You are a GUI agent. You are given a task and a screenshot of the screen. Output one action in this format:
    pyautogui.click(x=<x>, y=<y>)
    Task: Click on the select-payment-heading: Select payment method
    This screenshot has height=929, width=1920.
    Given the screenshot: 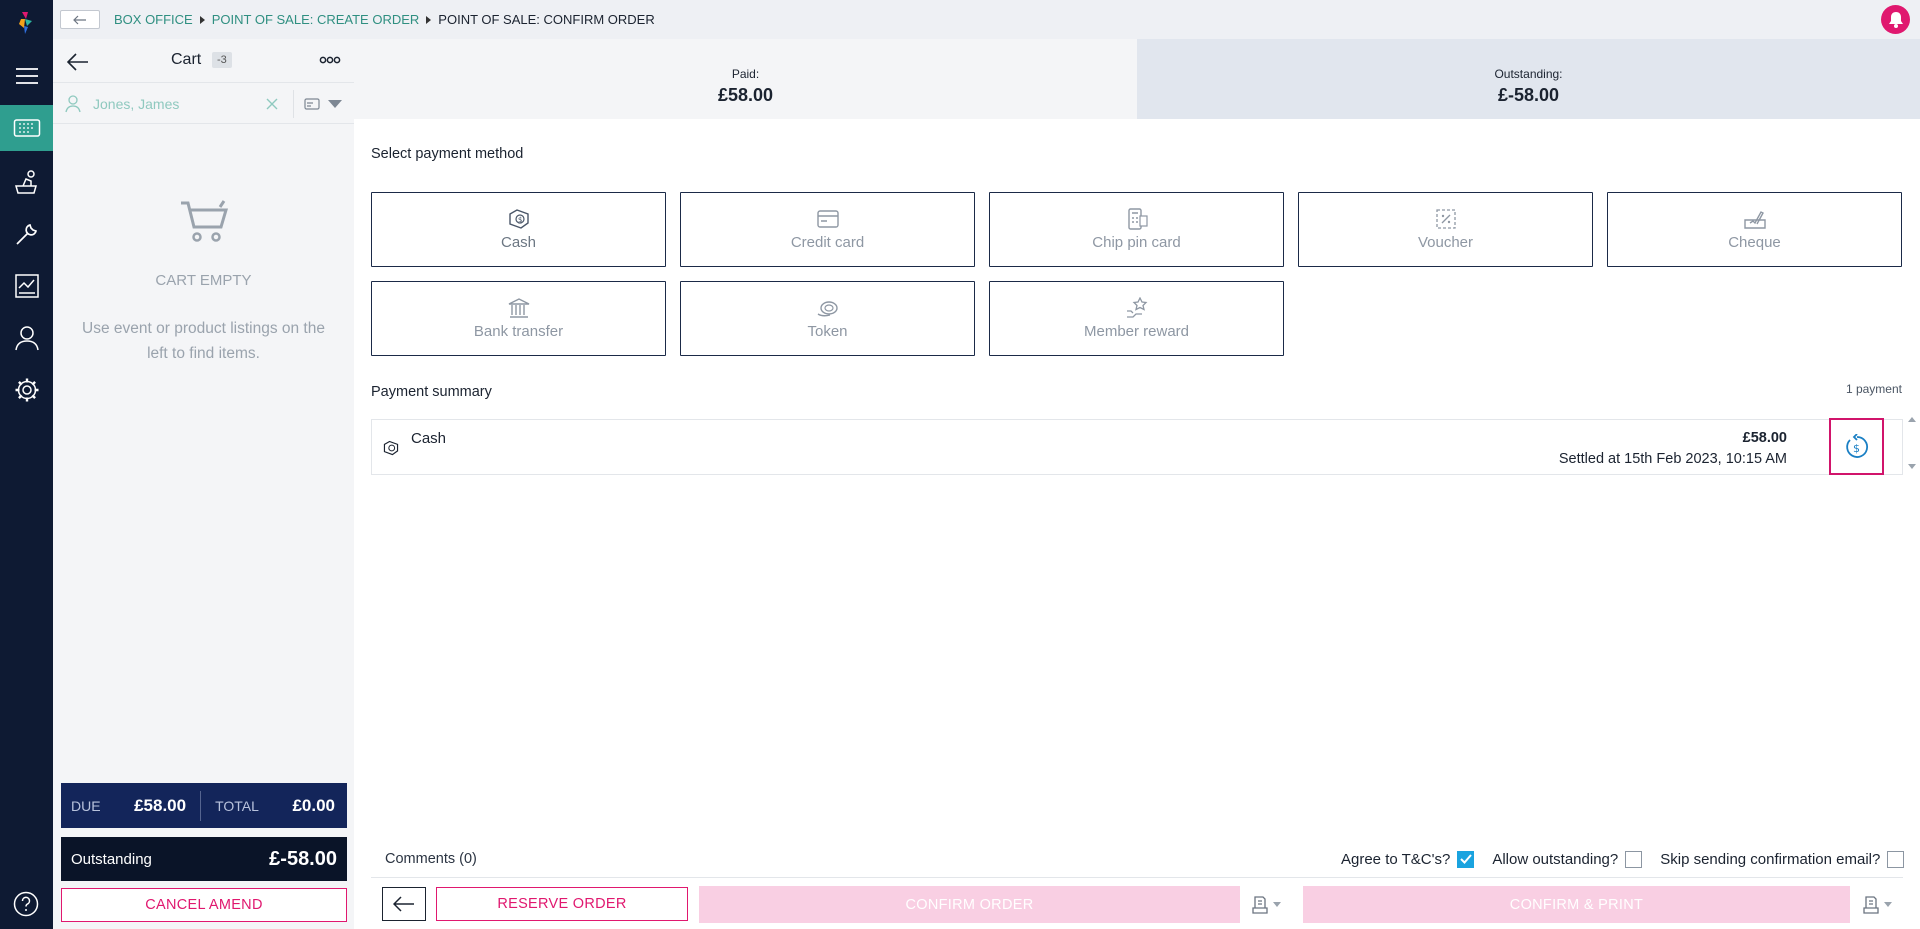 What is the action you would take?
    pyautogui.click(x=447, y=154)
    